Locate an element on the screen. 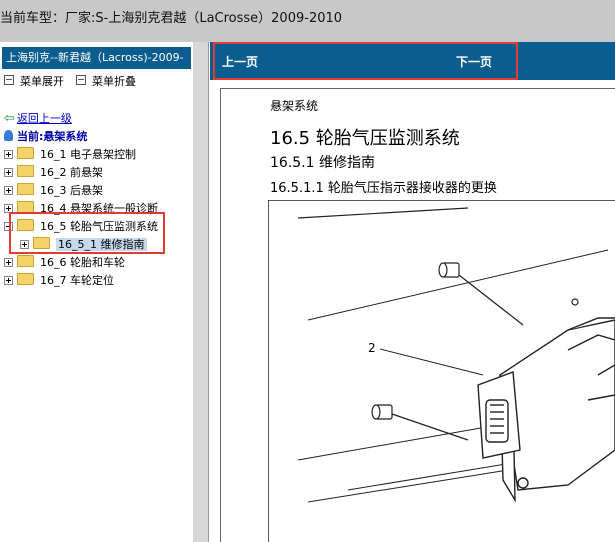  collapse-all-button: 菜单折叠 is located at coordinates (106, 81).